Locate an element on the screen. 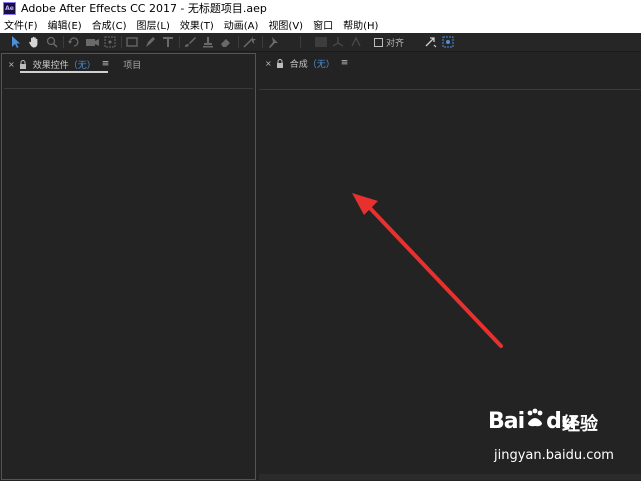 This screenshot has width=641, height=481. baidu-logo-text-1: Bai is located at coordinates (506, 421).